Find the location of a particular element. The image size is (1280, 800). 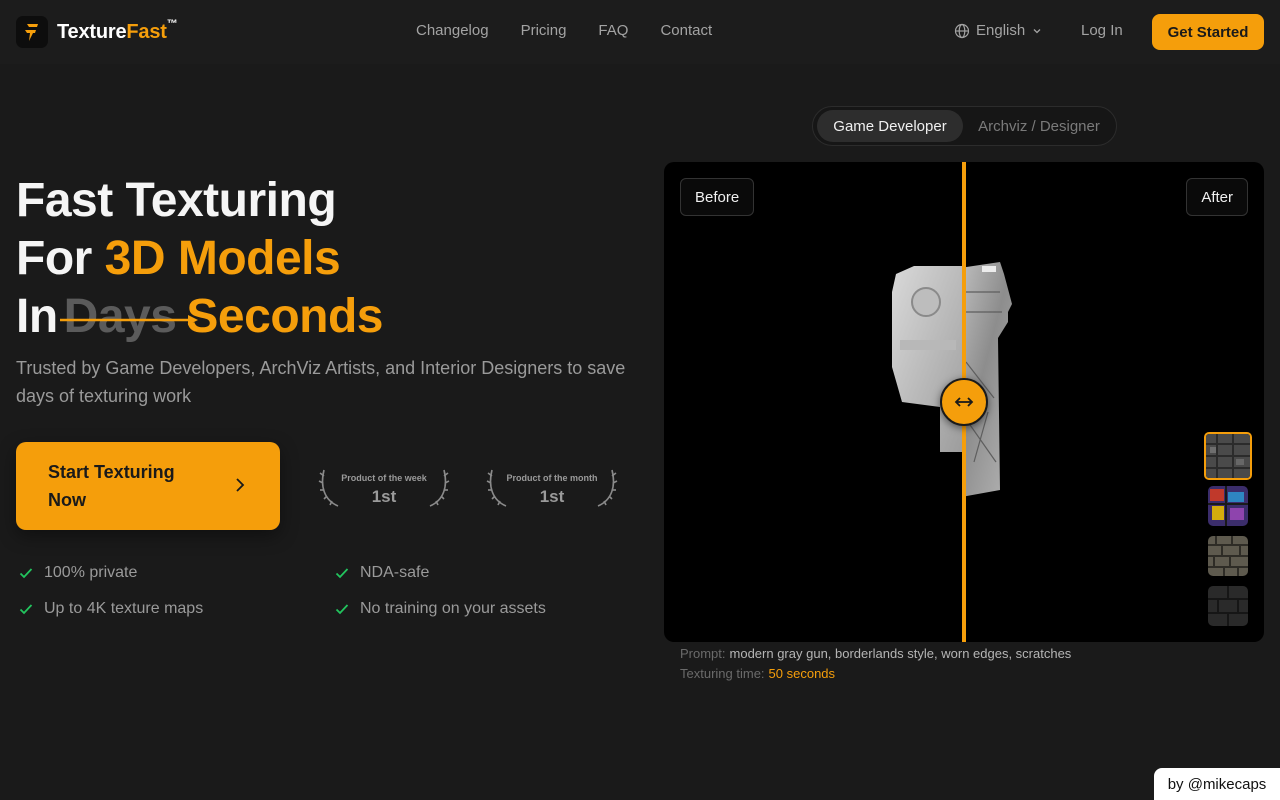

texture-preview-stone is located at coordinates (1228, 556).